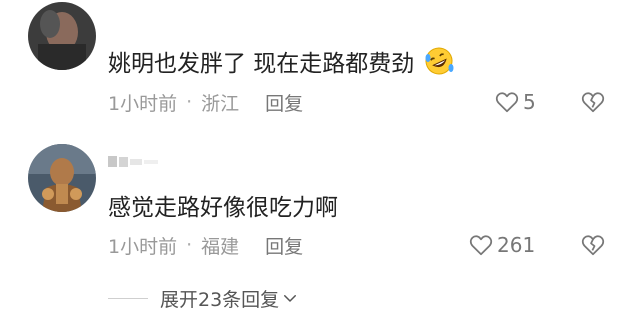 The image size is (640, 320). I want to click on like-button: 261, so click(501, 245).